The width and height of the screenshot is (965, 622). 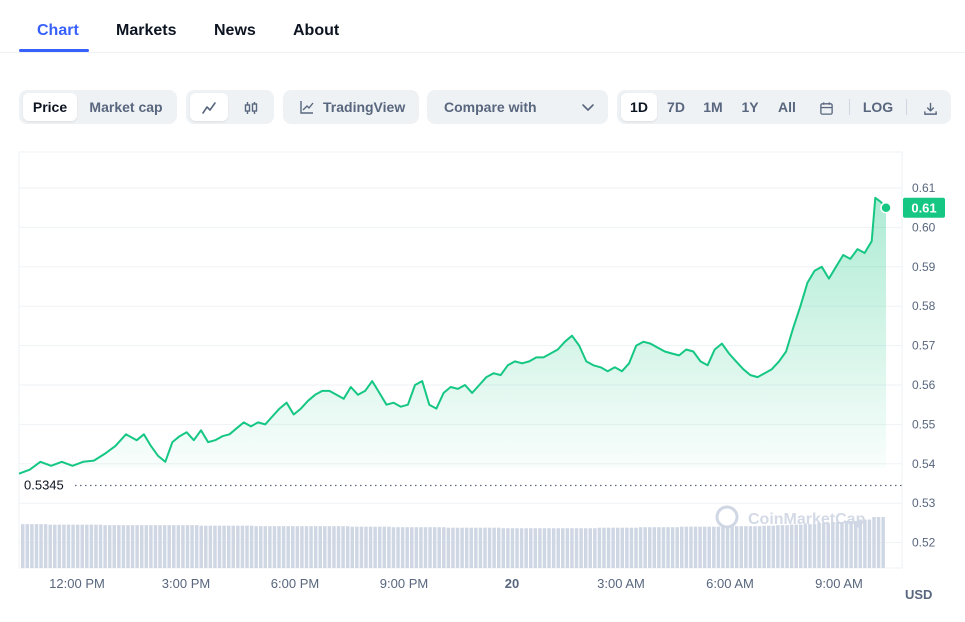 I want to click on compare-with-dropdown: Compare with, so click(x=517, y=107).